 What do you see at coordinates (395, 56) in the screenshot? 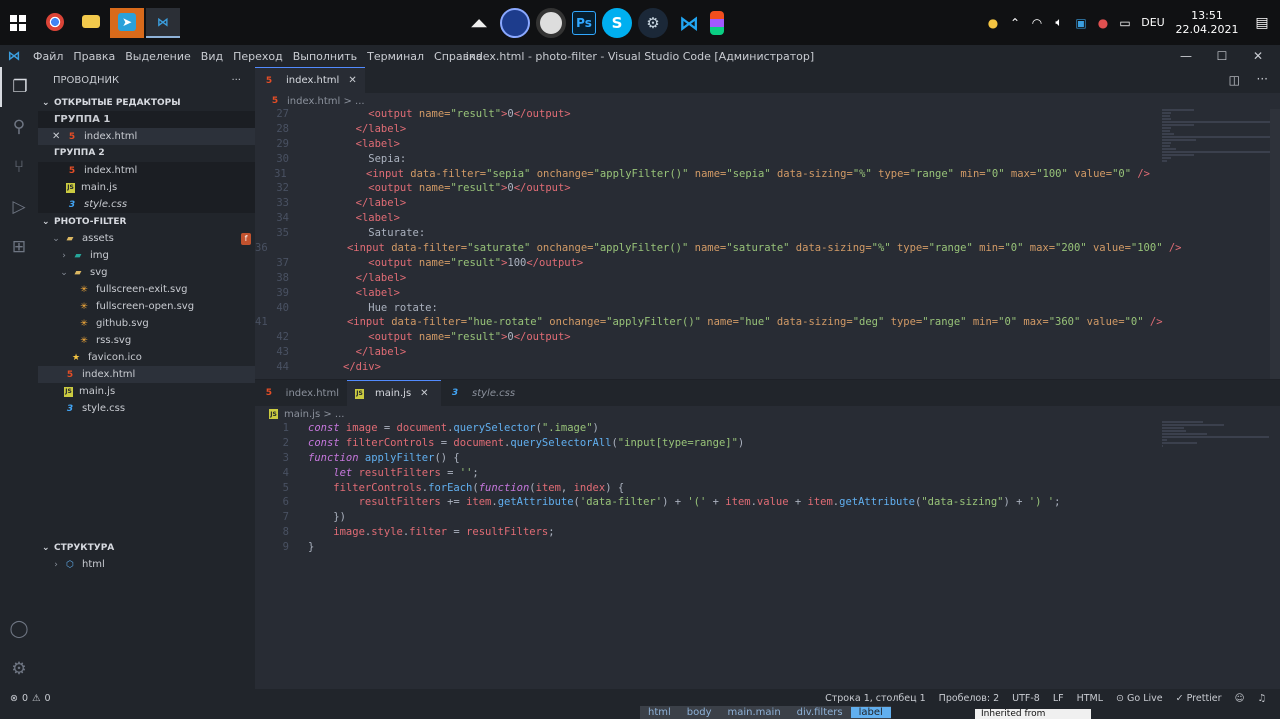
I see `menu-terminal: Терминал` at bounding box center [395, 56].